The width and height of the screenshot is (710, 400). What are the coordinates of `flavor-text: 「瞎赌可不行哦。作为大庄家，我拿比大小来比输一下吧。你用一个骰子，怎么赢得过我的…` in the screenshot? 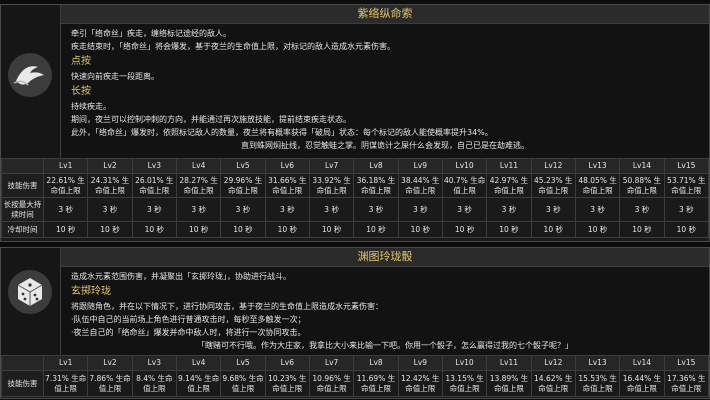 It's located at (385, 345).